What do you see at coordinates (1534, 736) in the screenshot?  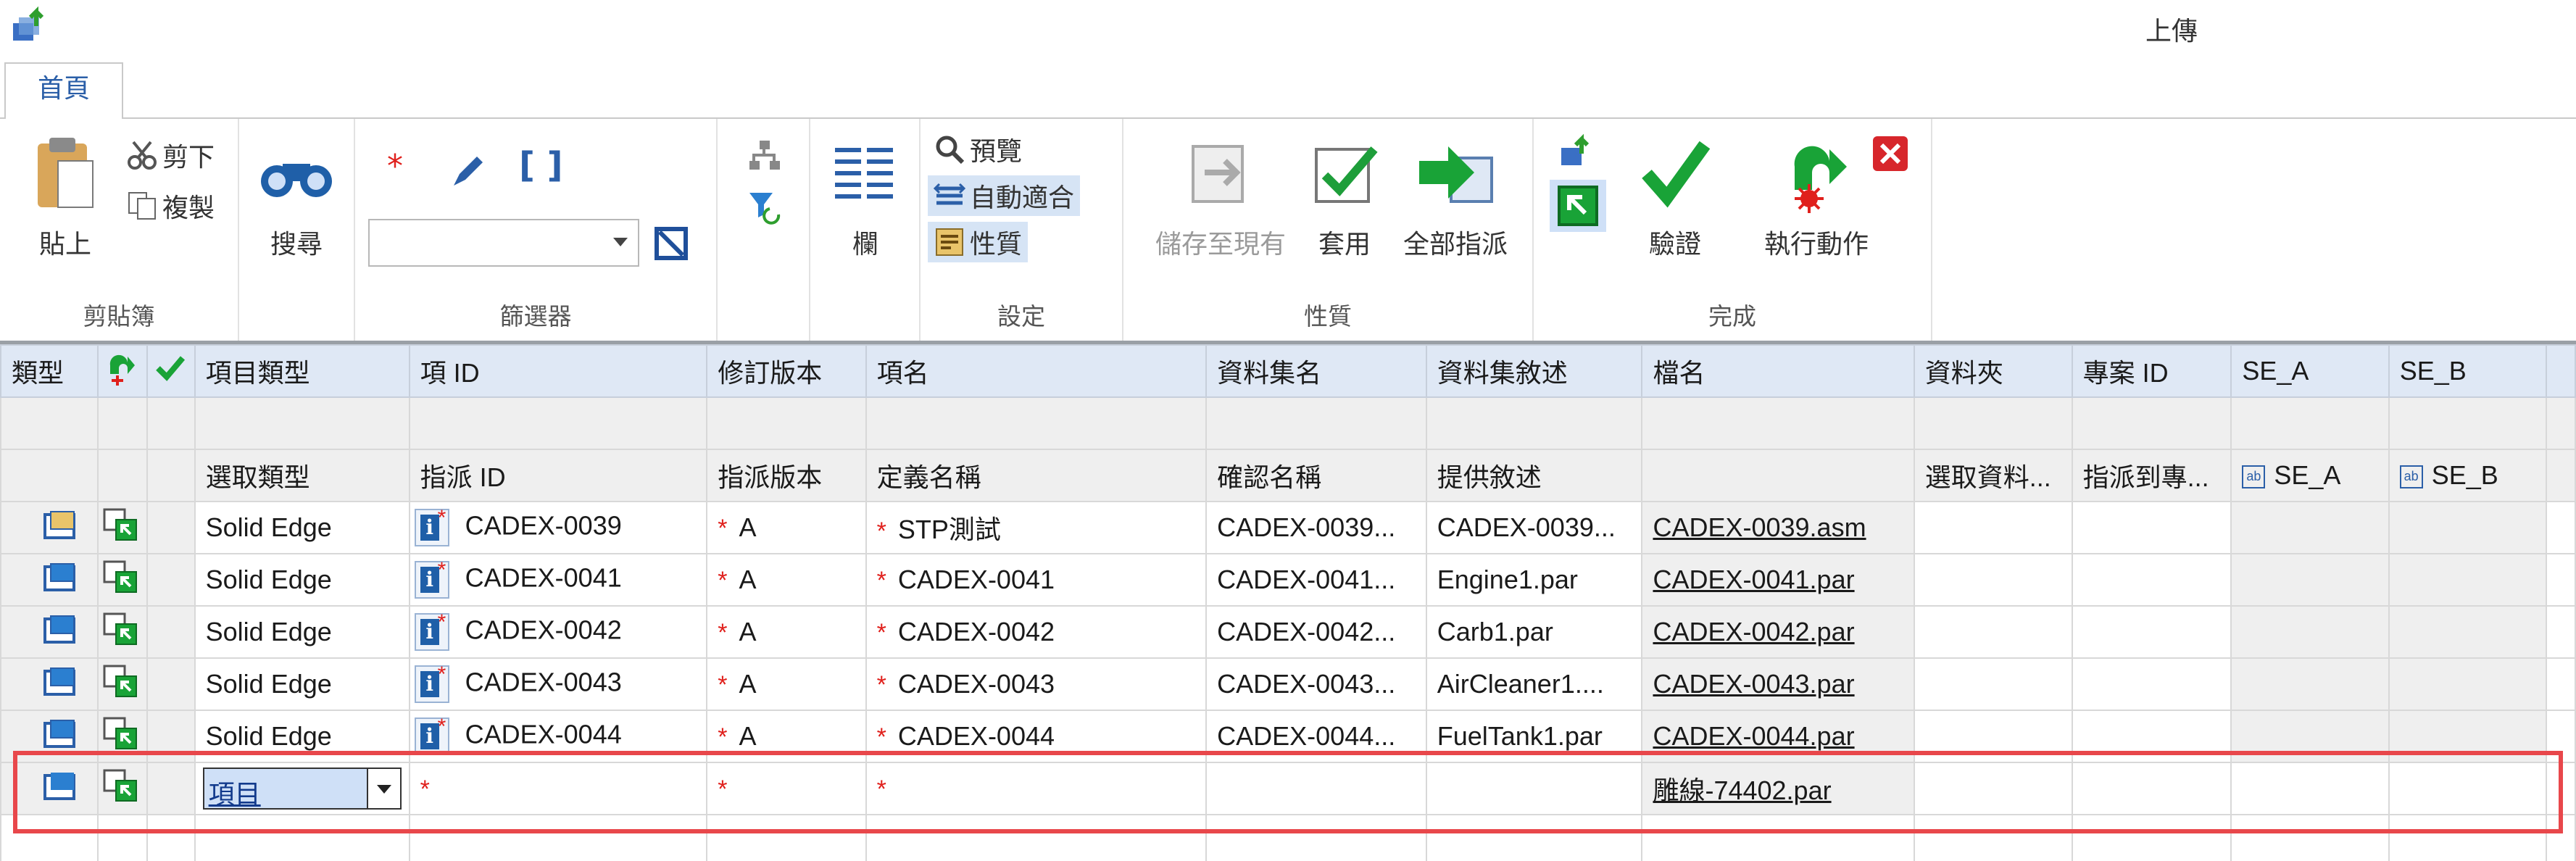 I see `dataset-desc-cell: FuelTank1.par` at bounding box center [1534, 736].